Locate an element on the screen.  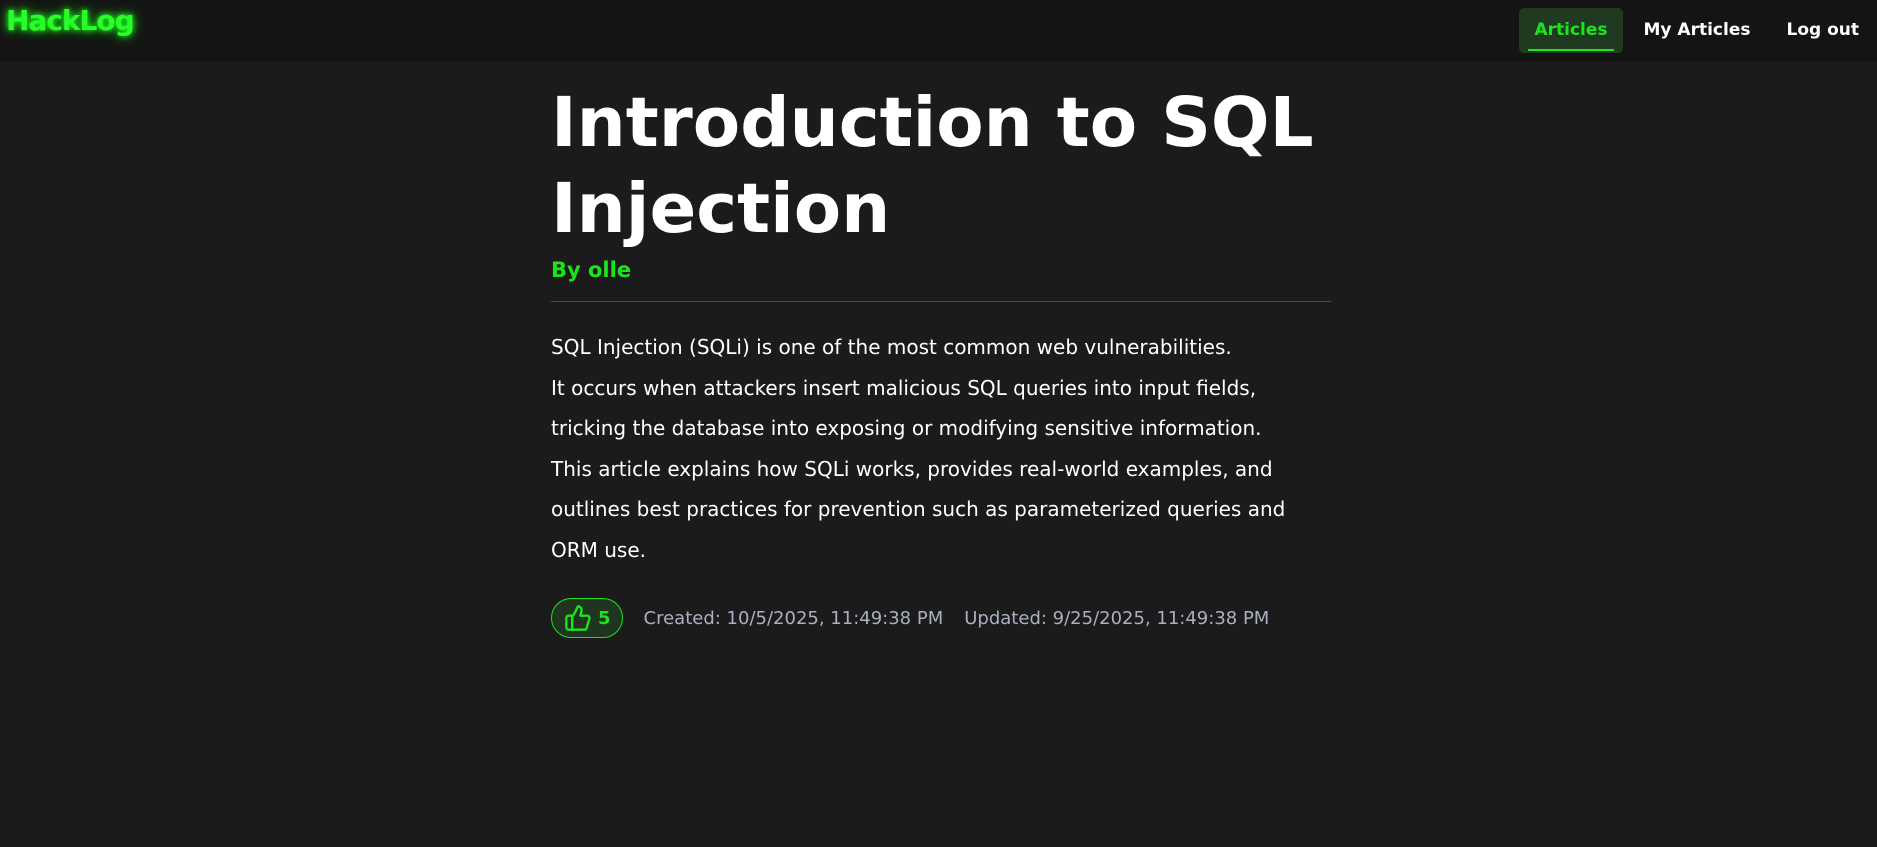
nav-logout: Log out is located at coordinates (1822, 30).